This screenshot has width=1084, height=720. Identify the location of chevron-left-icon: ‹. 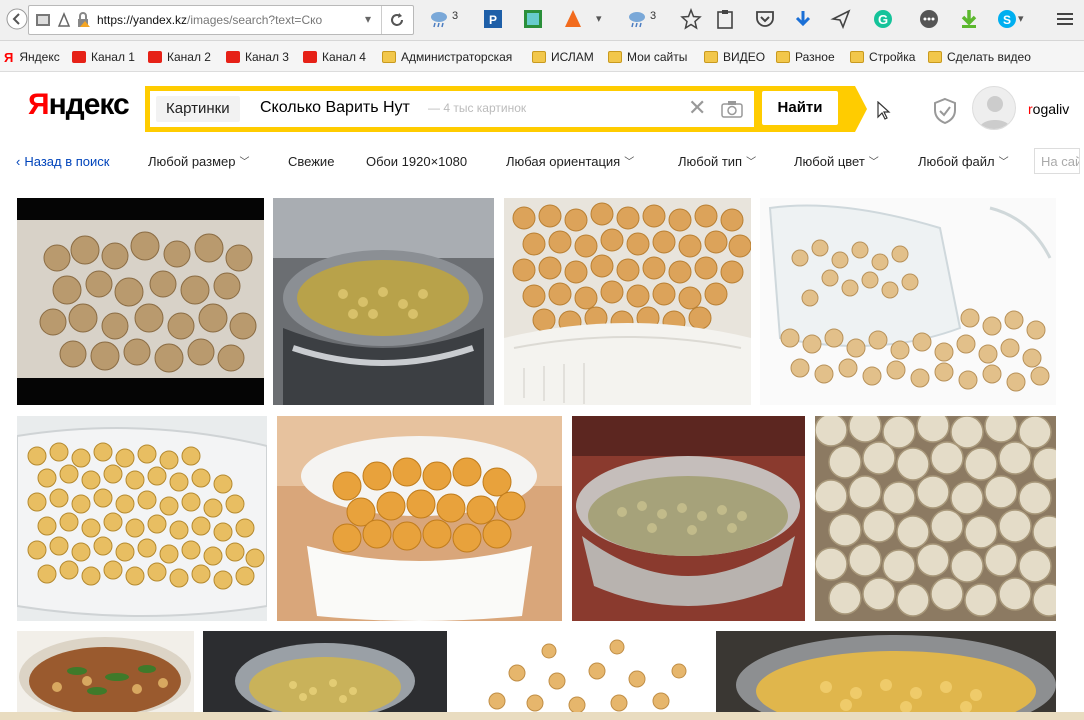
(18, 161).